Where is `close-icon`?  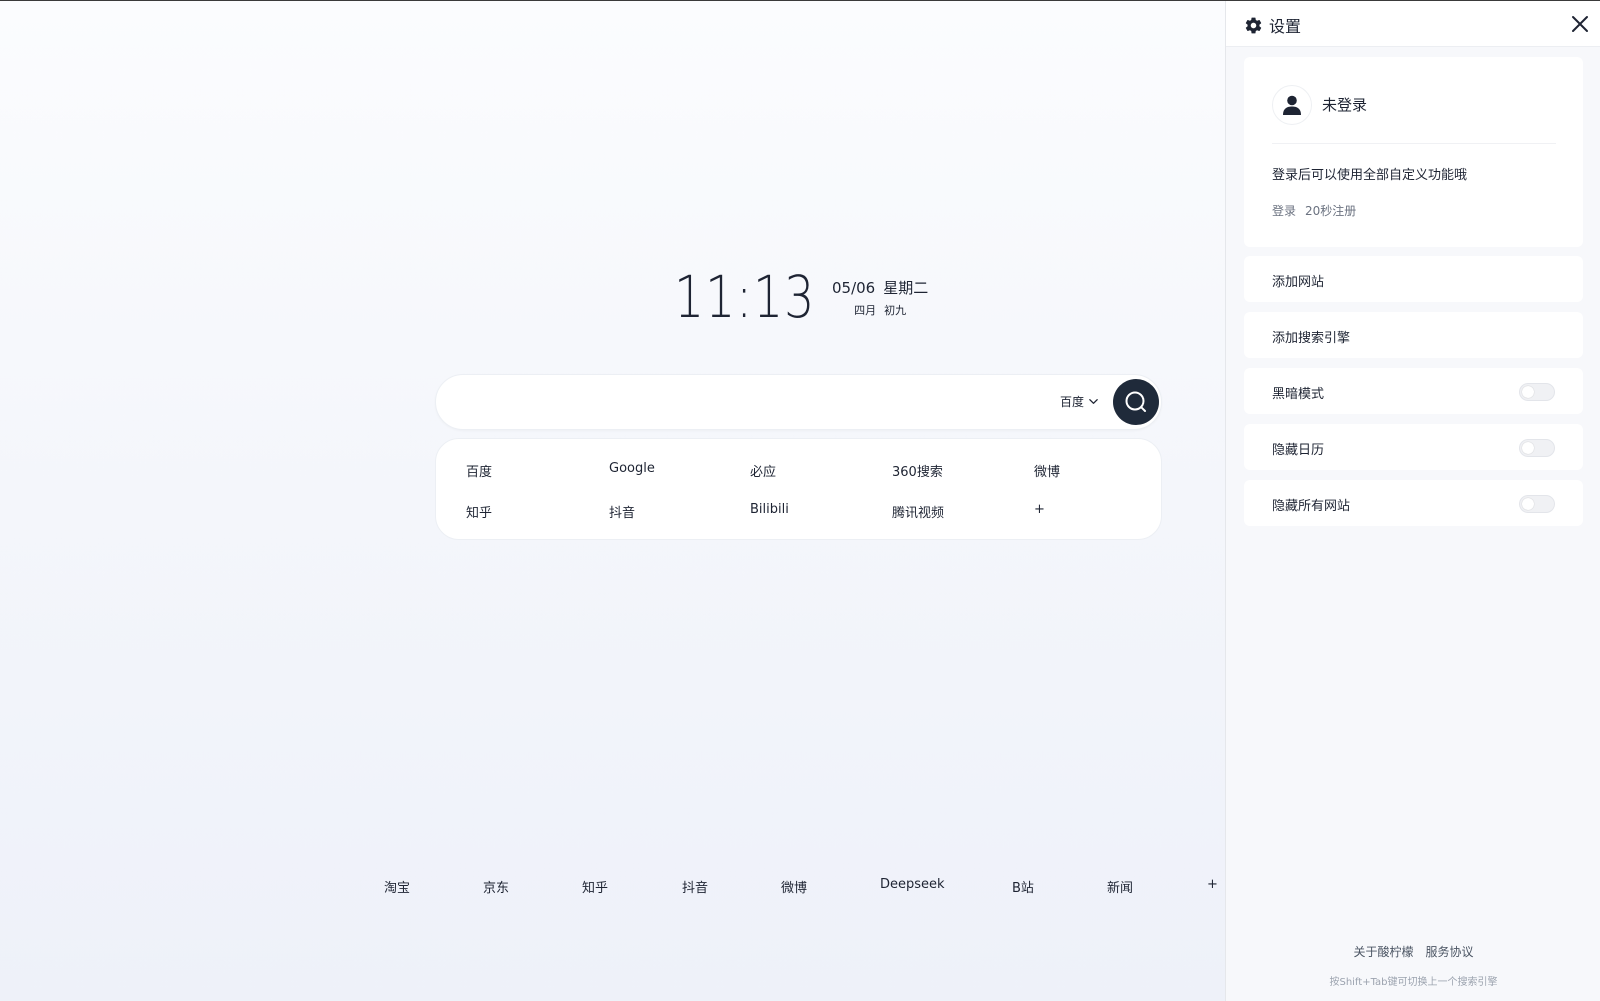
close-icon is located at coordinates (1580, 24).